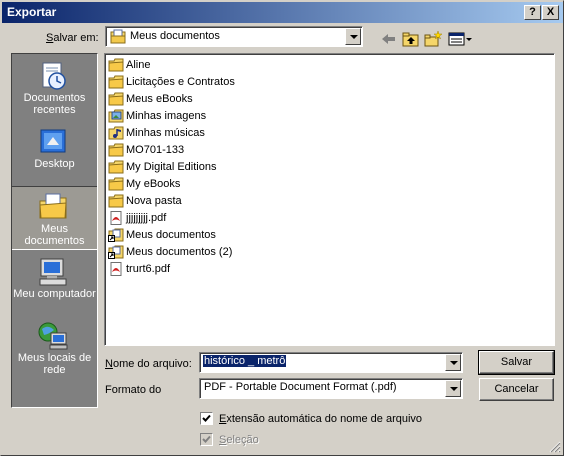 Image resolution: width=564 pixels, height=456 pixels. I want to click on format-label: Formato do, so click(133, 390).